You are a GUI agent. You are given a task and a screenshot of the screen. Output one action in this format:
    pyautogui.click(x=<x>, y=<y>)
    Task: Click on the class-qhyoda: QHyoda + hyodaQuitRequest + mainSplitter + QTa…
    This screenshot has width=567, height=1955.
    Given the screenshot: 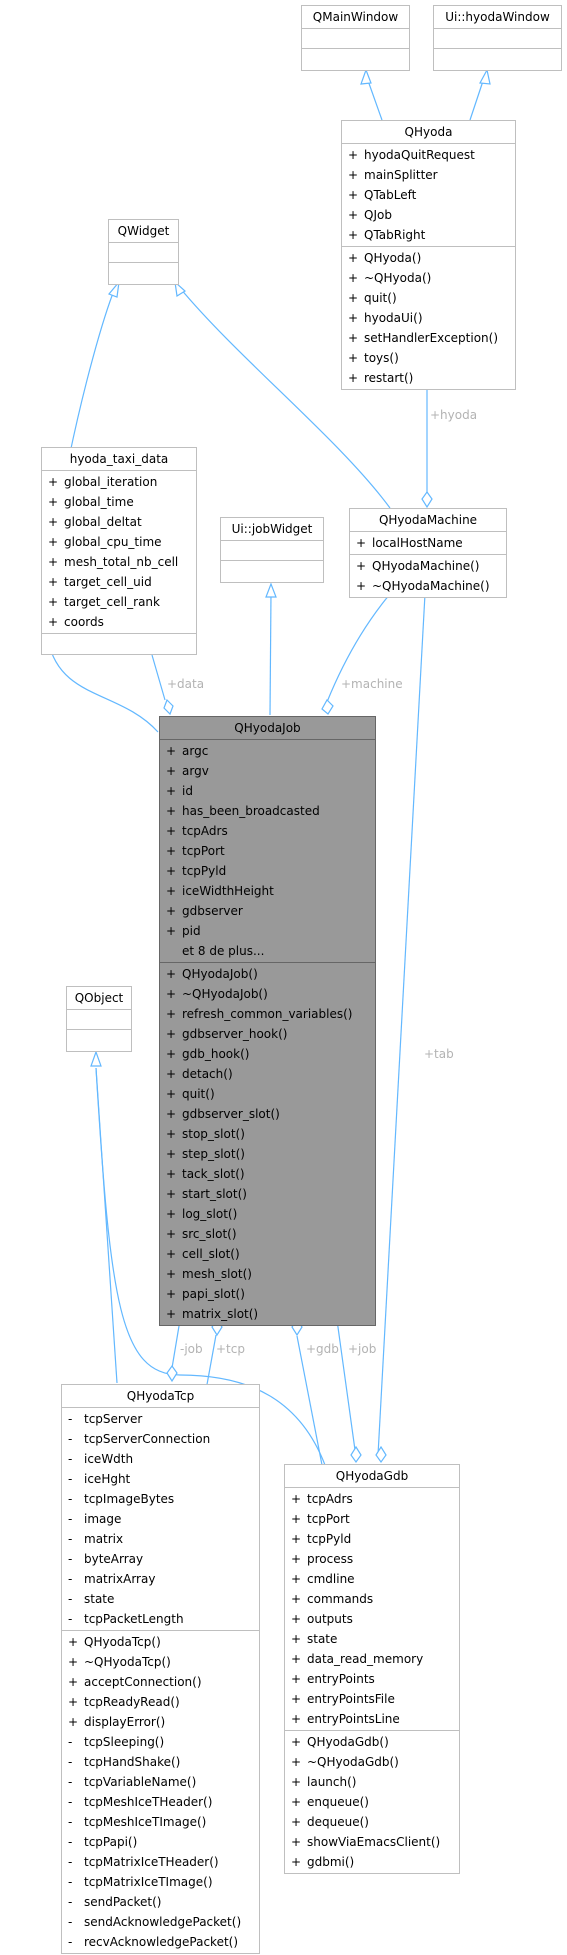 What is the action you would take?
    pyautogui.click(x=428, y=255)
    